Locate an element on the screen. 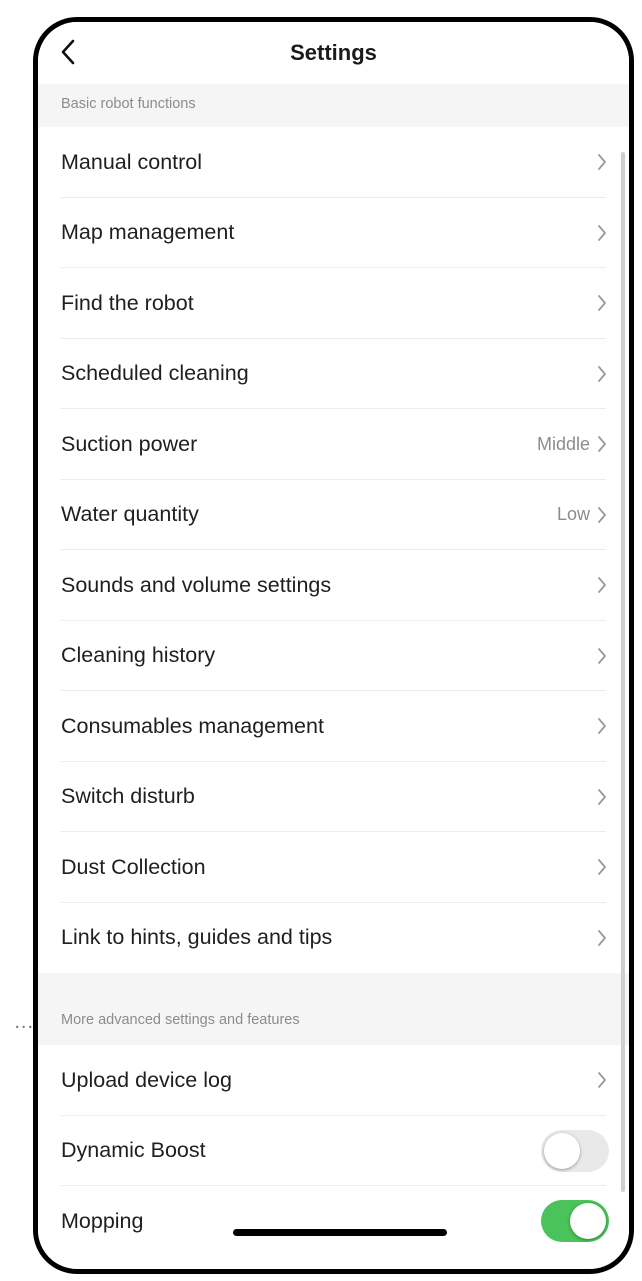 This screenshot has height=1281, width=642. scrollbar is located at coordinates (623, 672).